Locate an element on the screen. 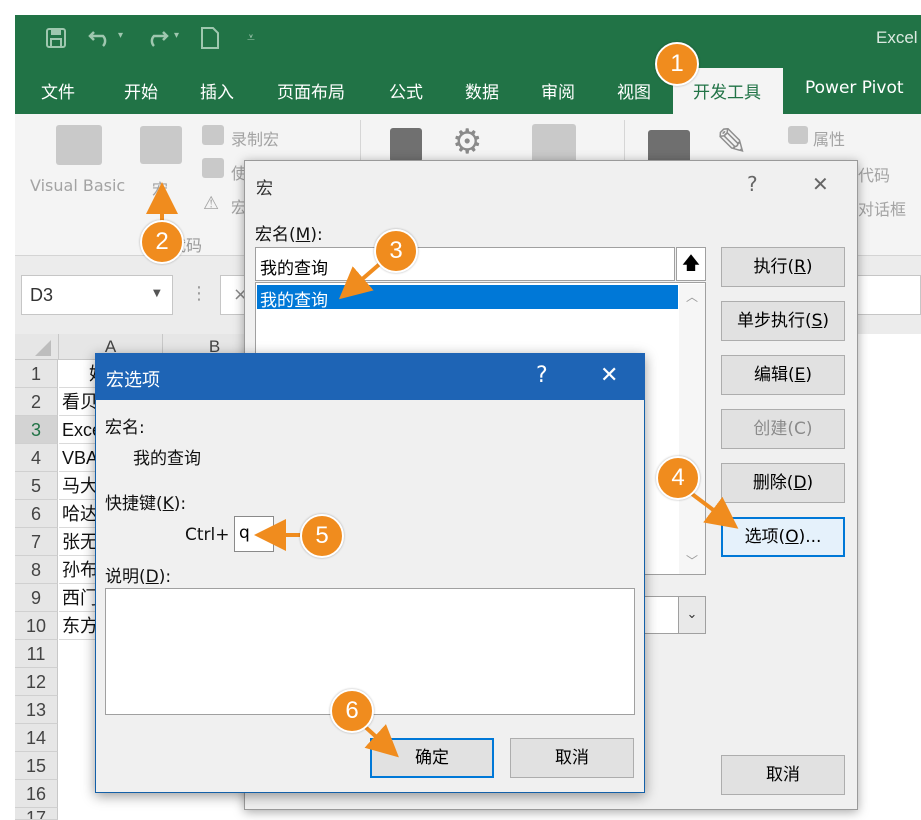 The height and width of the screenshot is (820, 921). more-icon: ⋮ is located at coordinates (199, 293).